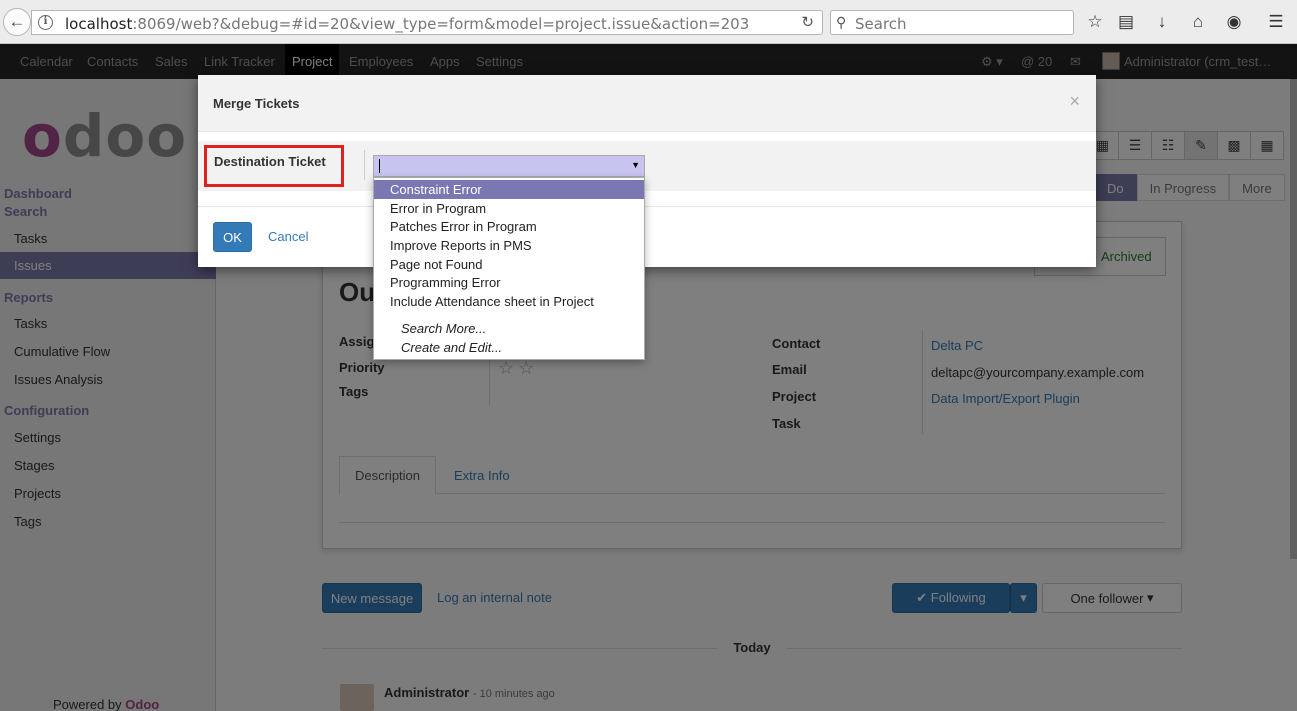 The image size is (1297, 711). What do you see at coordinates (1095, 22) in the screenshot?
I see `bookmark-star-icon: ☆` at bounding box center [1095, 22].